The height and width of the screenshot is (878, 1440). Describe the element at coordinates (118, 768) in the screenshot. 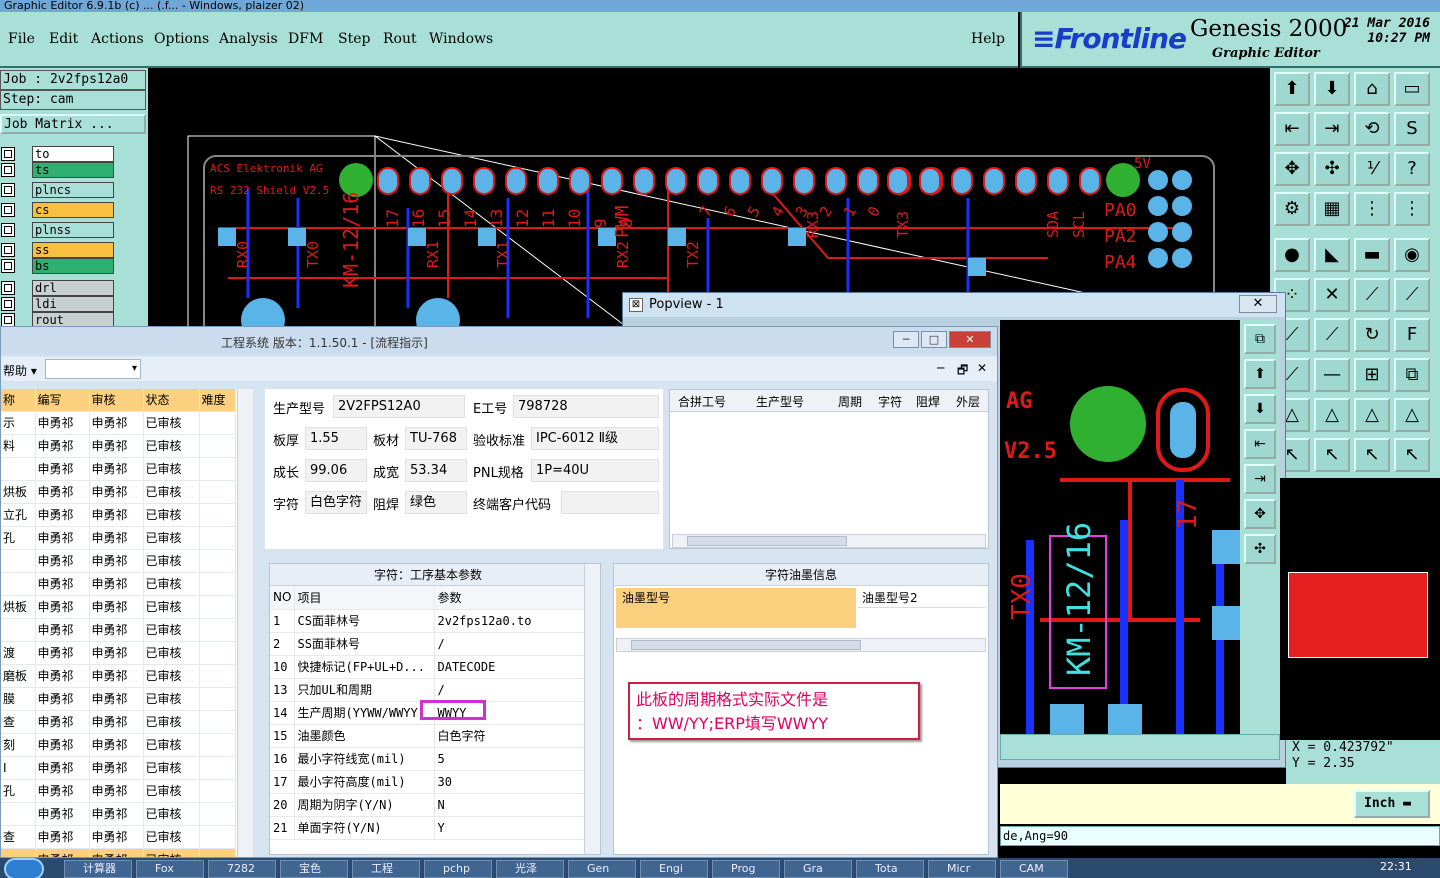

I see `table-row: I 申勇祁 申勇祁 已审核` at that location.